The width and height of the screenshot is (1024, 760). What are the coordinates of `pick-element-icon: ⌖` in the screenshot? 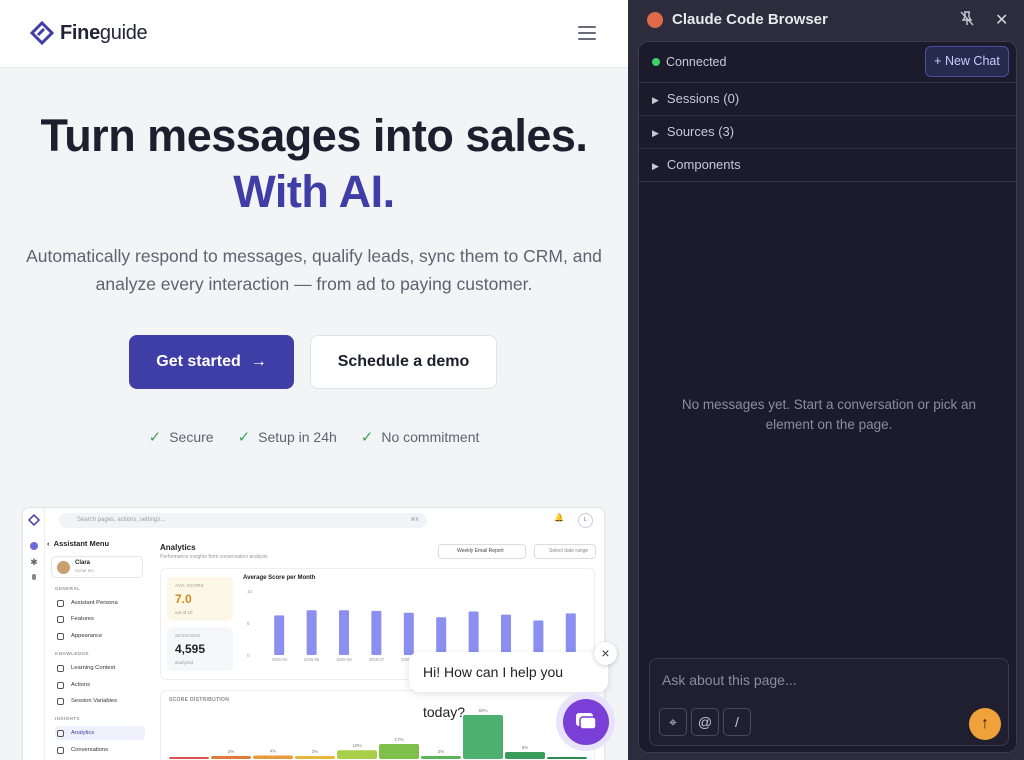 It's located at (673, 722).